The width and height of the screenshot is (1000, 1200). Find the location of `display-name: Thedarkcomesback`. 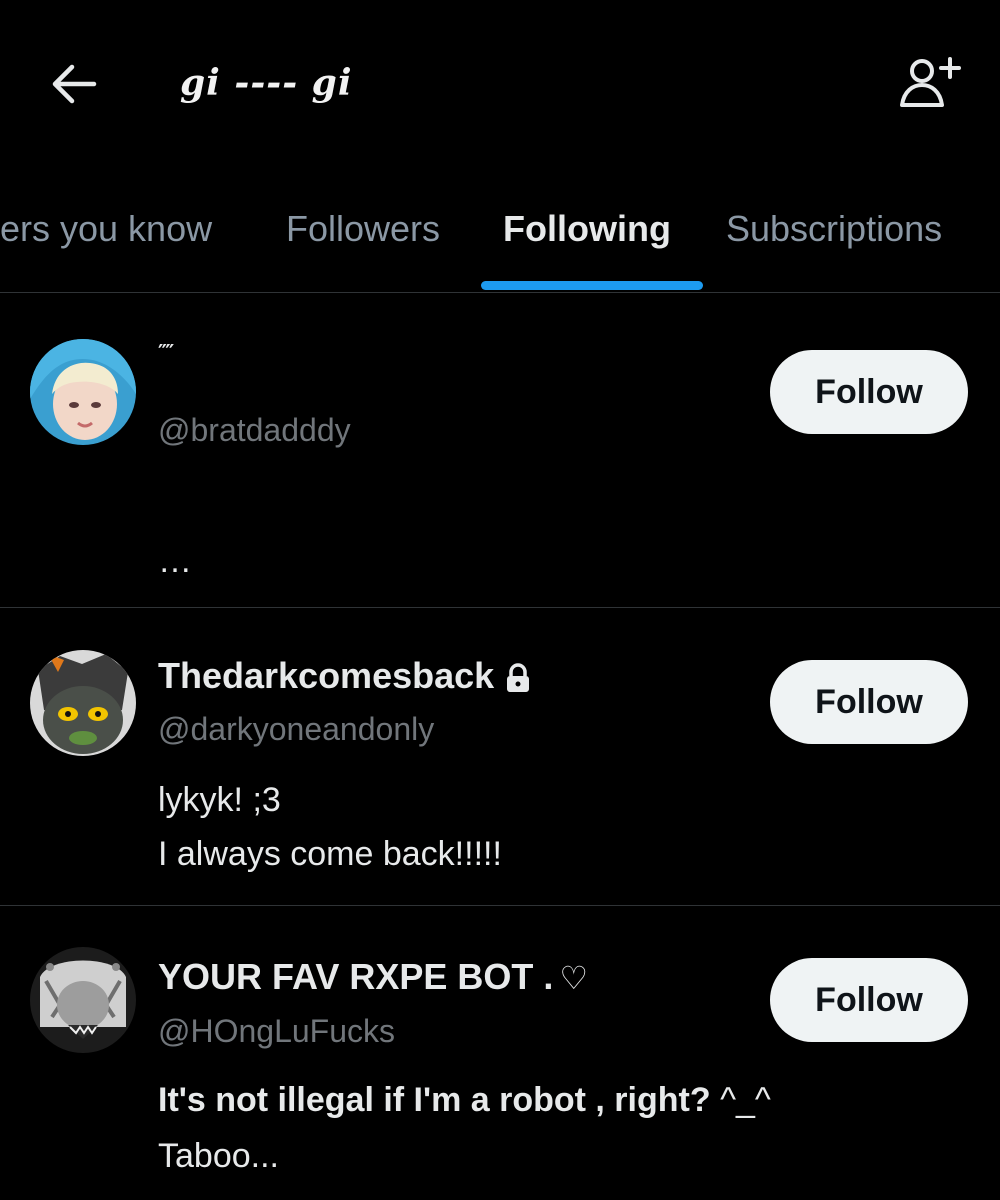

display-name: Thedarkcomesback is located at coordinates (326, 675).